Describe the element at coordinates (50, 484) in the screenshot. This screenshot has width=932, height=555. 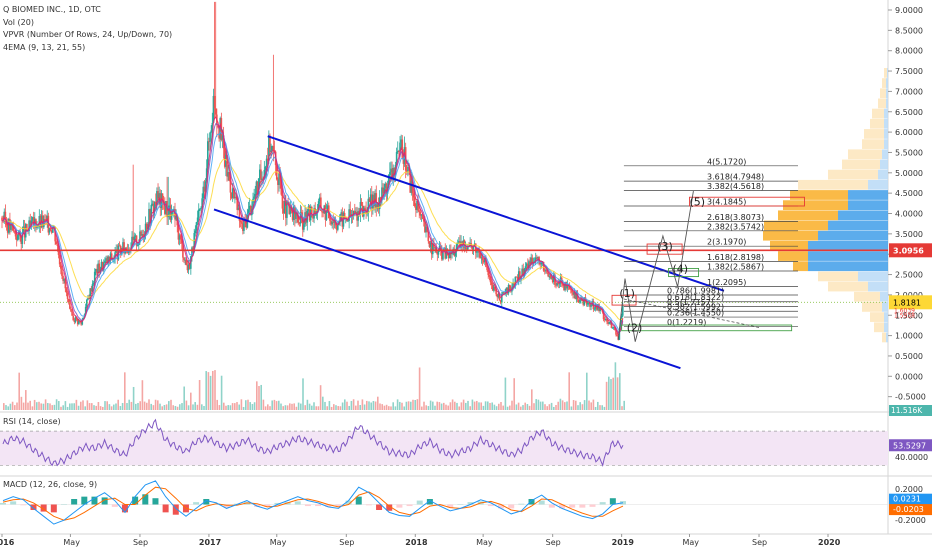
I see `macd-label: MACD (12, 26, close, 9)` at that location.